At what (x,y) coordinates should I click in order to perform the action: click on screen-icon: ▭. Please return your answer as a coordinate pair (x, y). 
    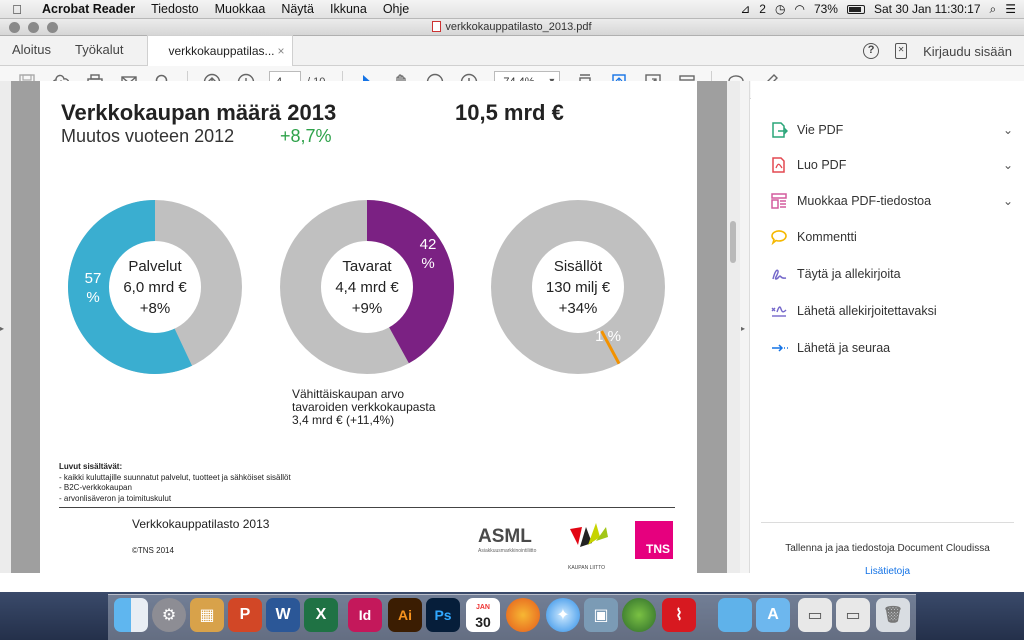
    Looking at the image, I should click on (853, 615).